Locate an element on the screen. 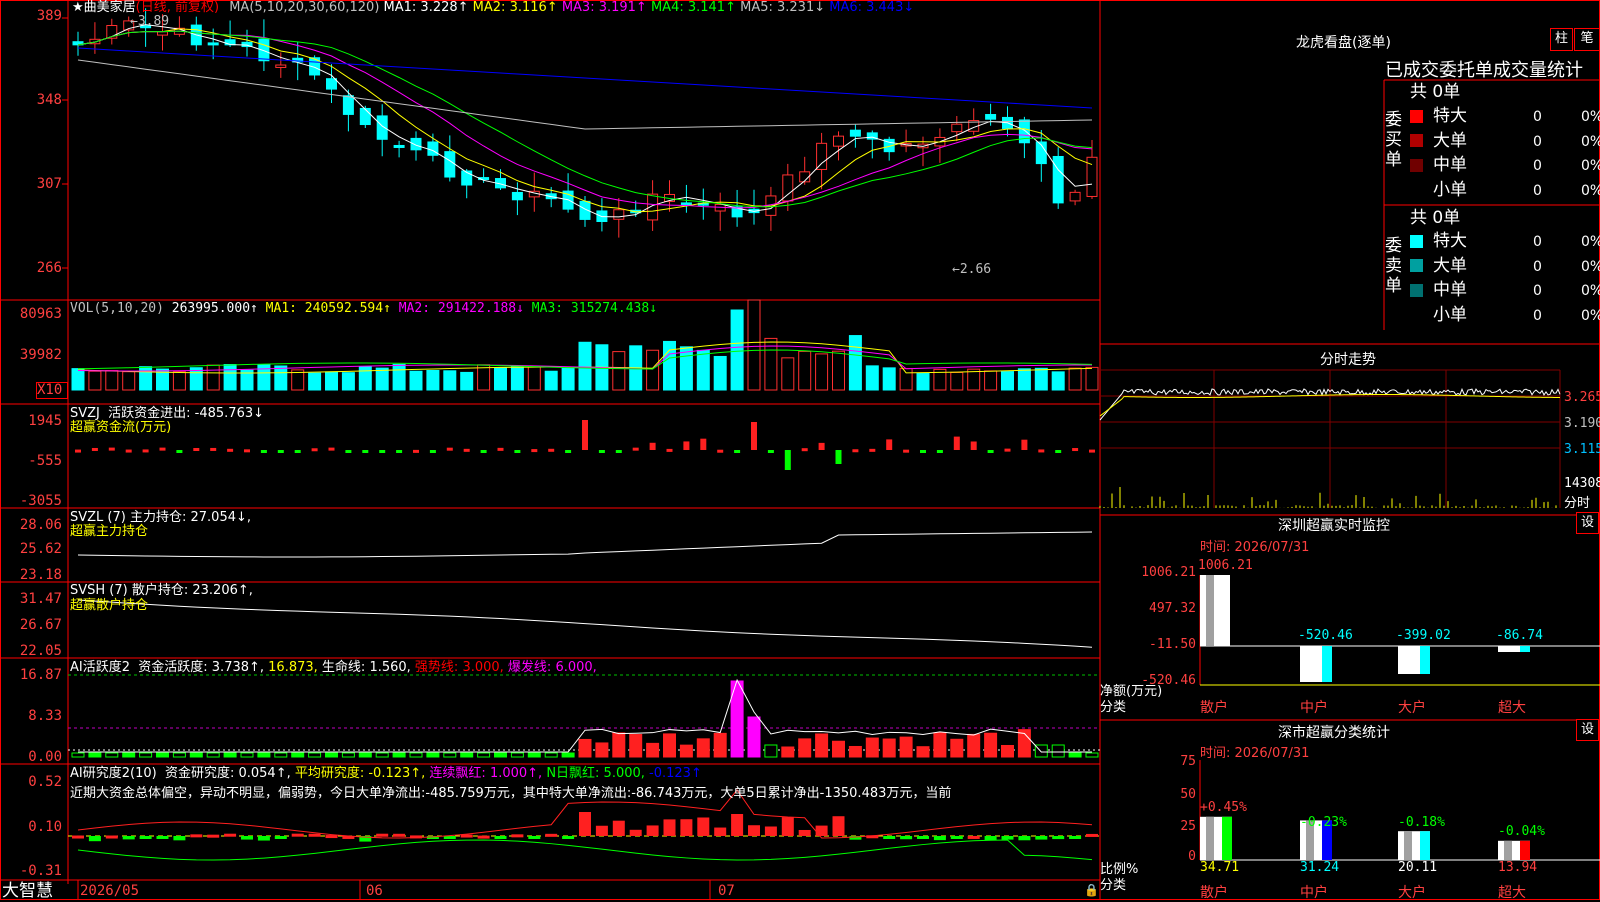 The width and height of the screenshot is (1600, 902). y-tick: 80963 is located at coordinates (40, 314).